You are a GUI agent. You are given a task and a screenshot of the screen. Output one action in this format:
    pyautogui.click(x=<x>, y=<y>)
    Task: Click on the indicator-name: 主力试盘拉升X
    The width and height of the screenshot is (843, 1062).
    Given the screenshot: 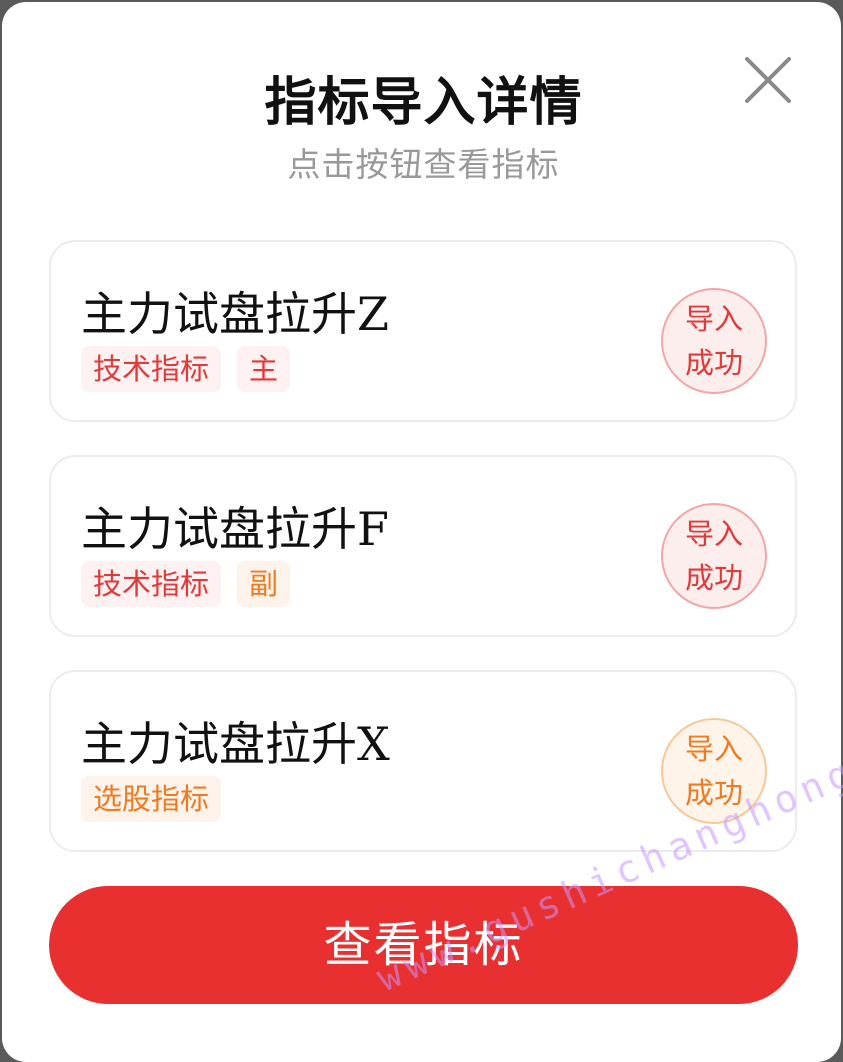 What is the action you would take?
    pyautogui.click(x=235, y=744)
    